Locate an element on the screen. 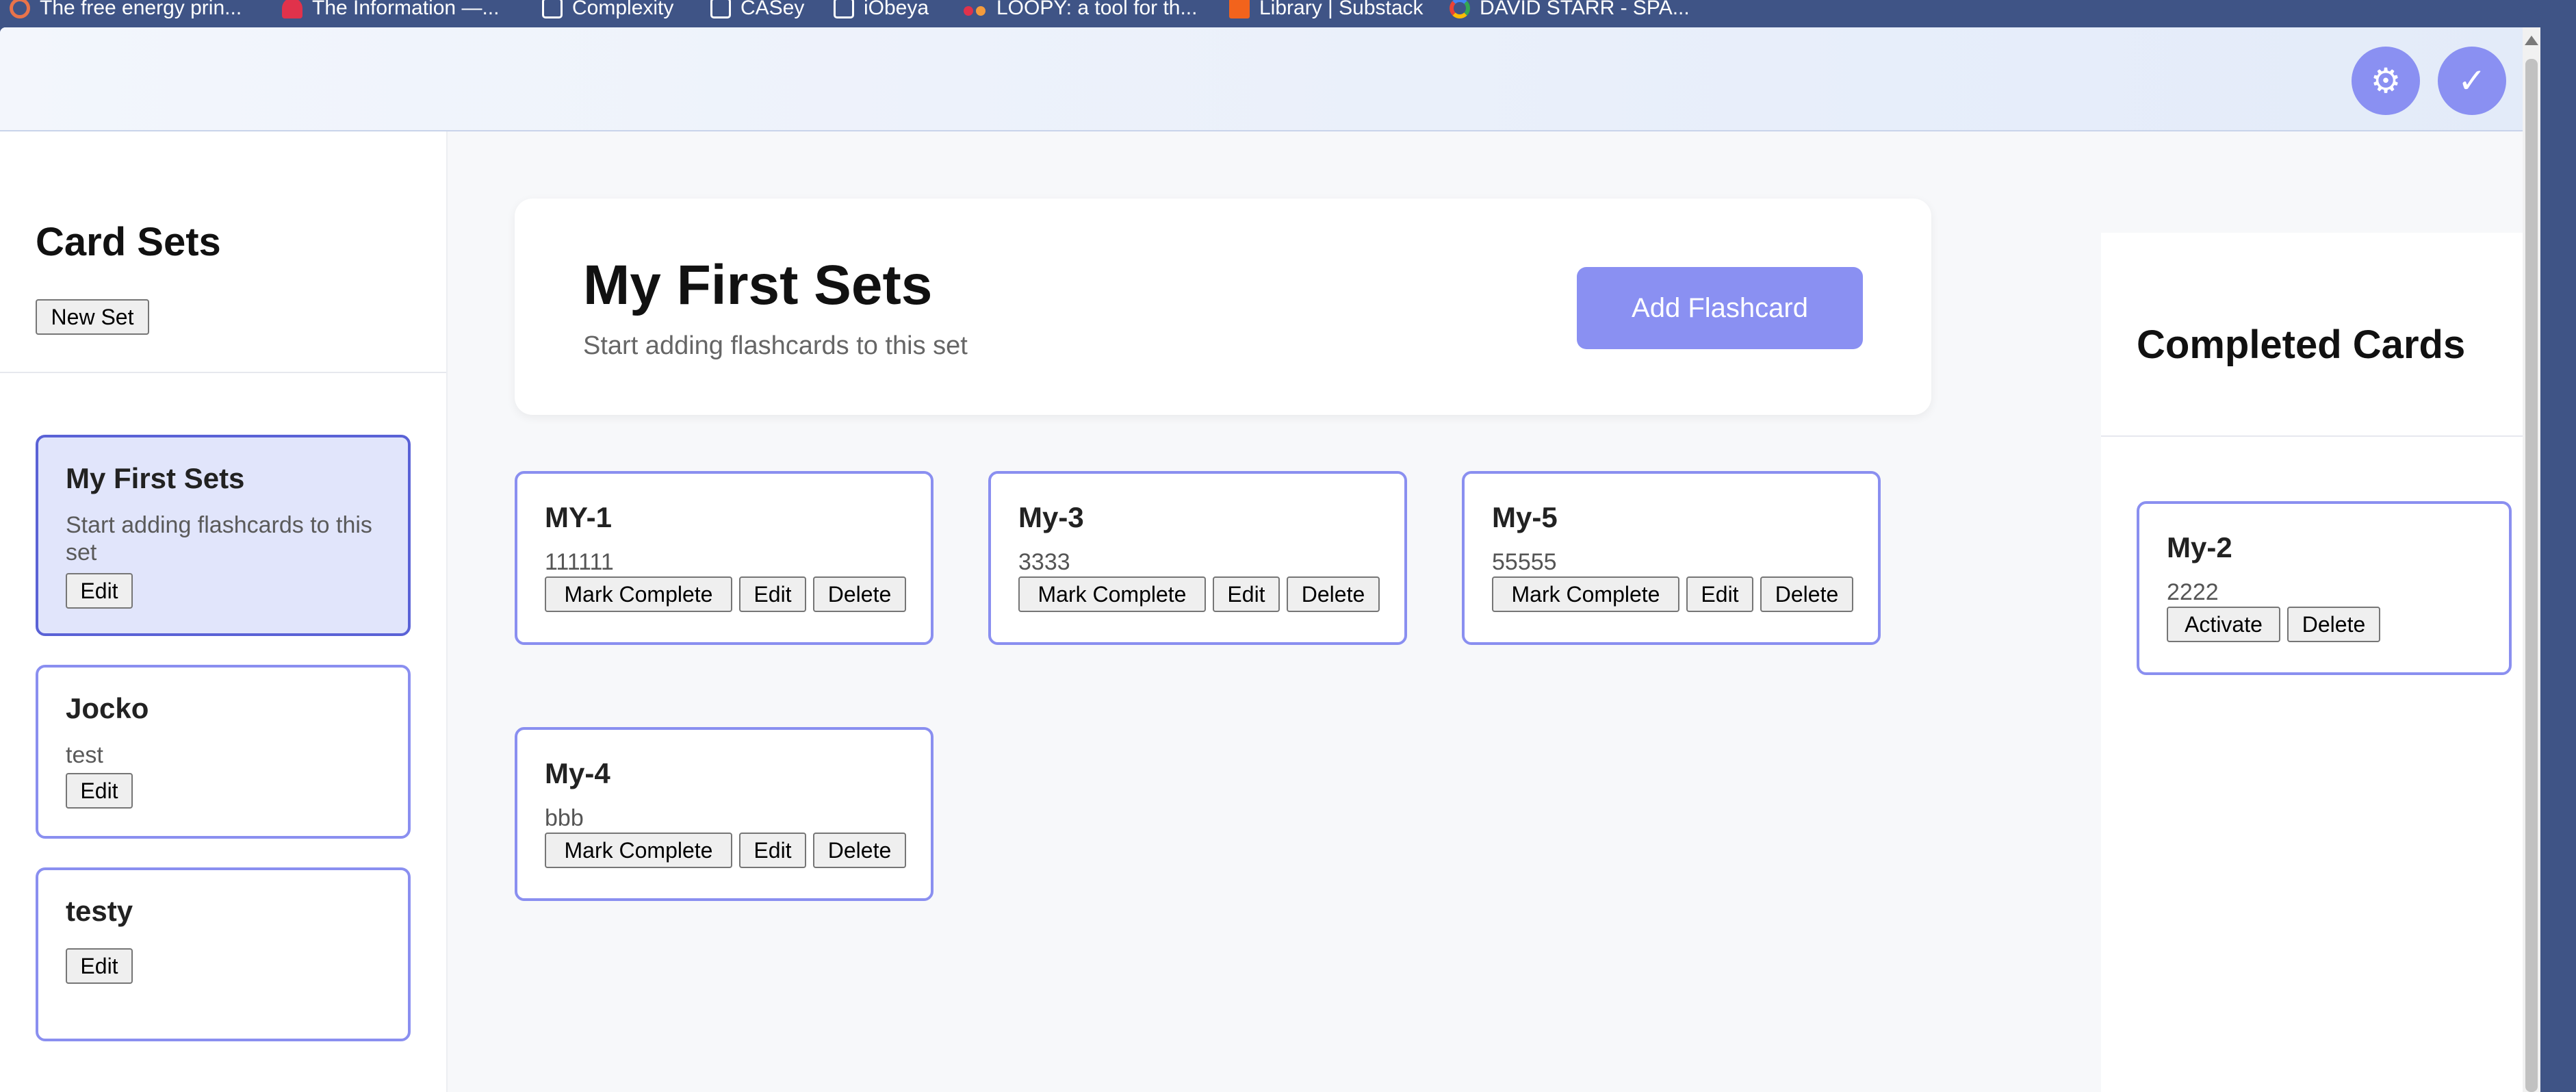 This screenshot has height=1092, width=2576. flashcard-body: 3333 is located at coordinates (1044, 562).